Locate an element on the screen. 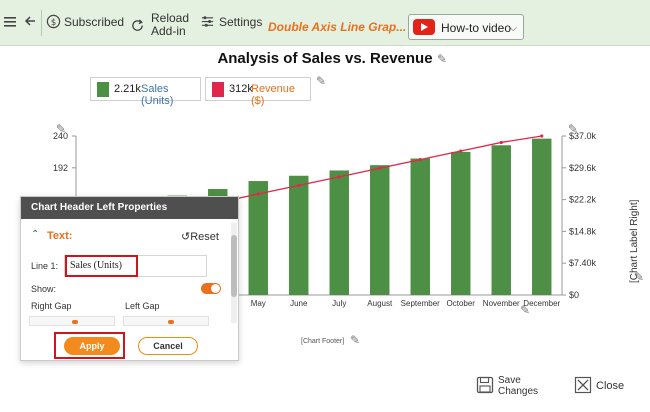  x-tick-label: October is located at coordinates (461, 303).